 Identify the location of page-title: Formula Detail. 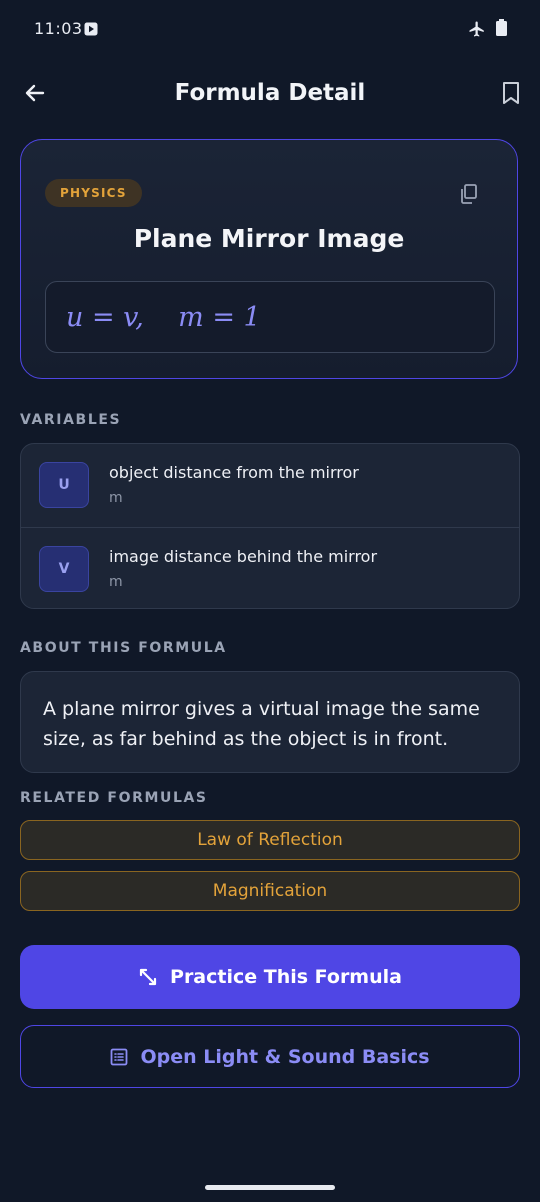
(270, 93).